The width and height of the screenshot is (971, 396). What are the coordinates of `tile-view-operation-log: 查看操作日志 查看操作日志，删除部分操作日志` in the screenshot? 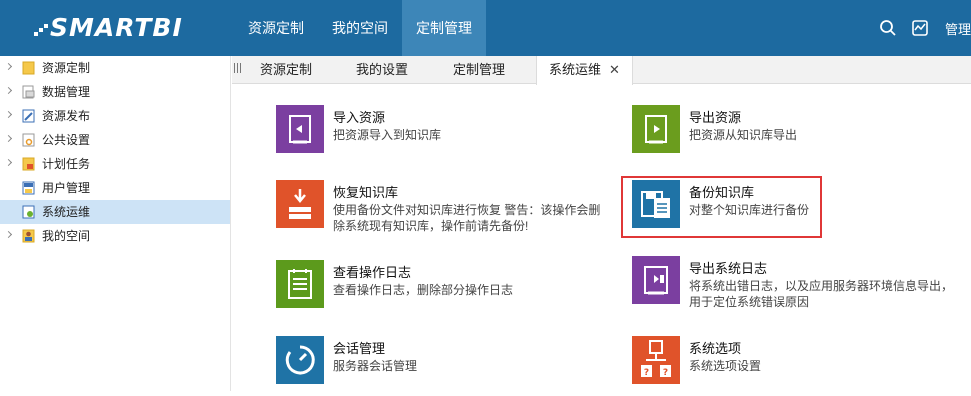 It's located at (441, 290).